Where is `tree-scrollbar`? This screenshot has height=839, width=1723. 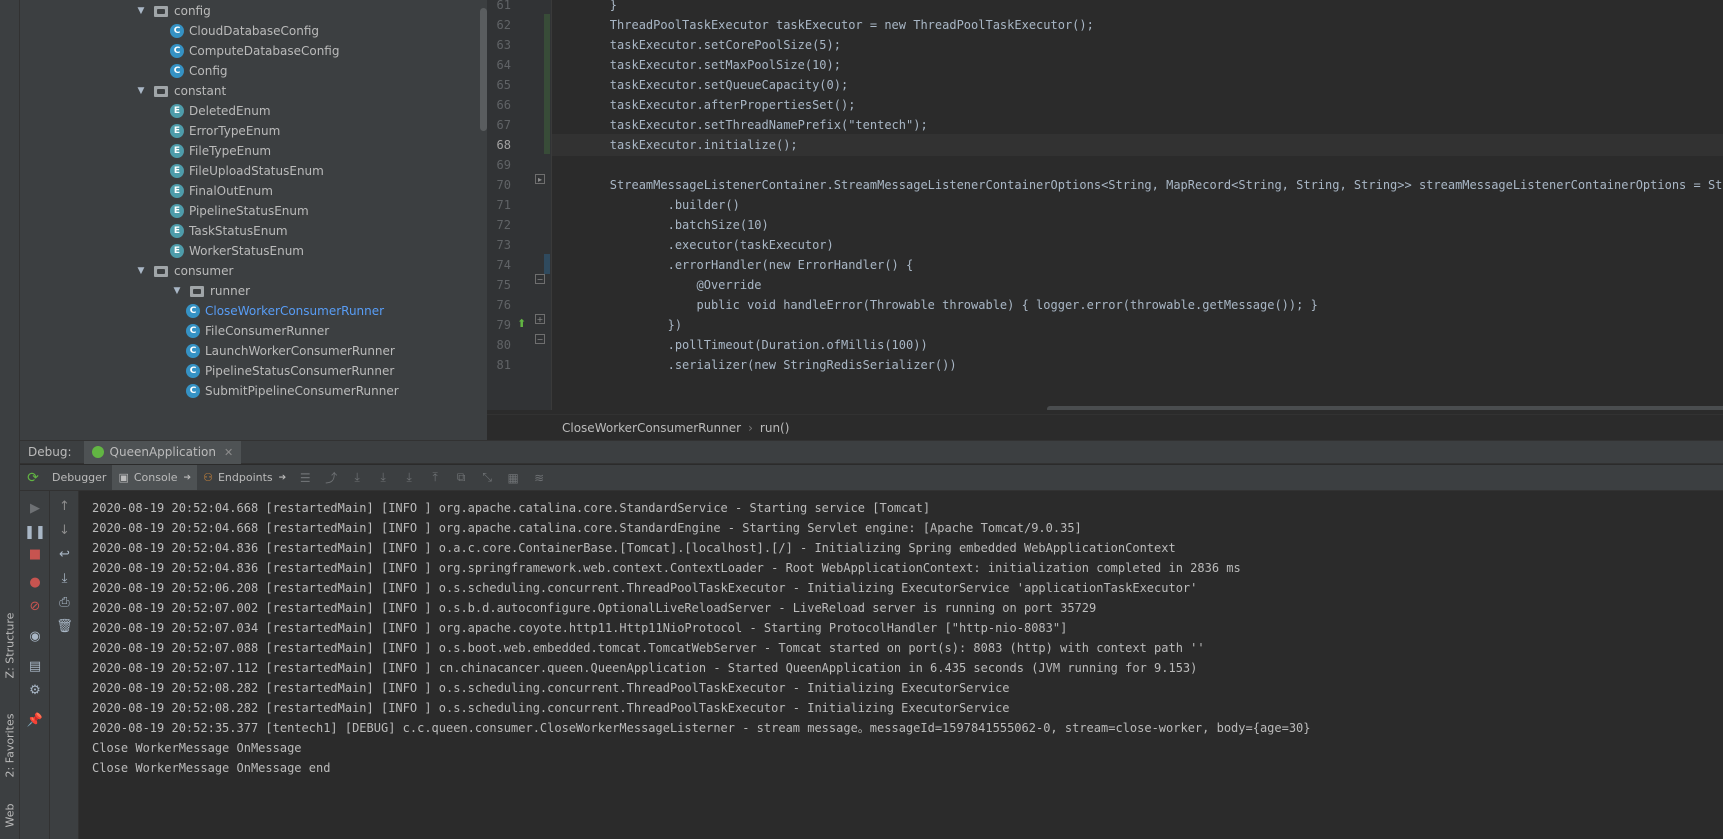 tree-scrollbar is located at coordinates (483, 69).